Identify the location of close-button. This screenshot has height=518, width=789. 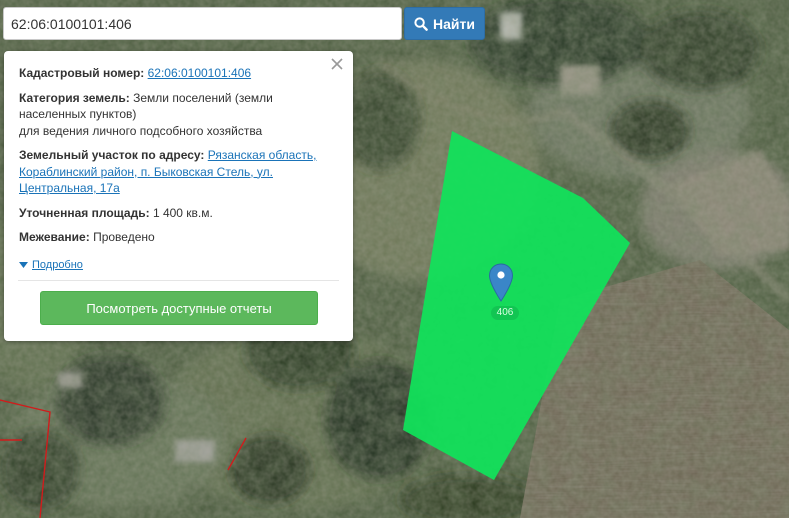
(337, 64).